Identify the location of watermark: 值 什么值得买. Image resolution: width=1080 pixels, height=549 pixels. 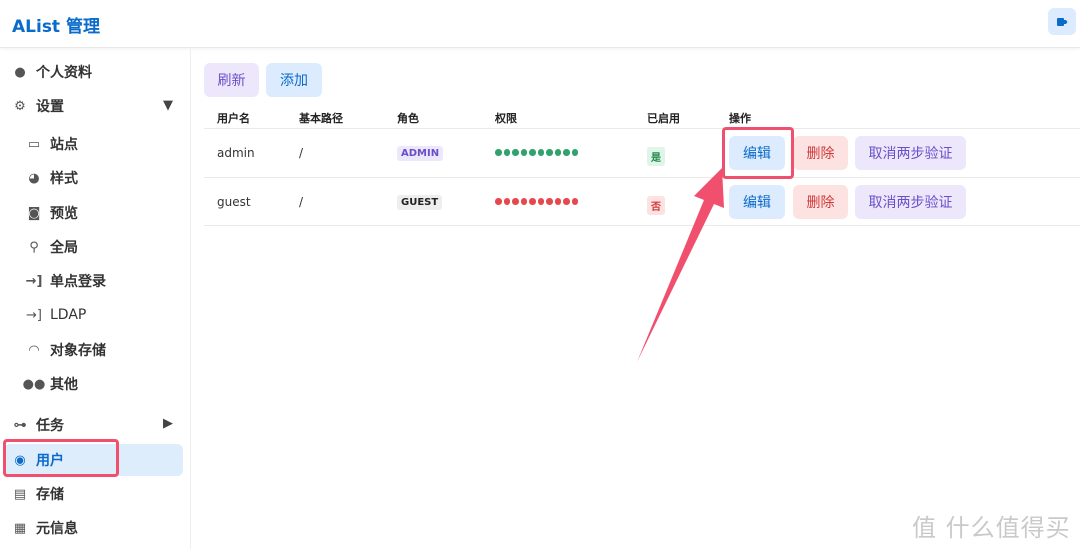
(991, 528).